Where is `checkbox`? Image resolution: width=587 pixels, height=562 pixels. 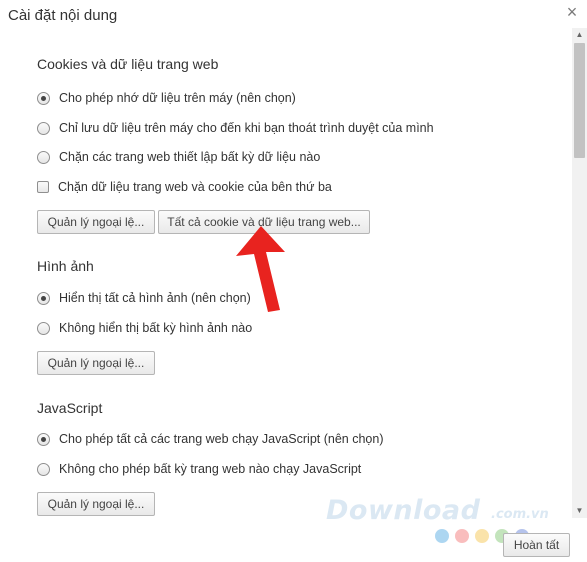
checkbox is located at coordinates (43, 187).